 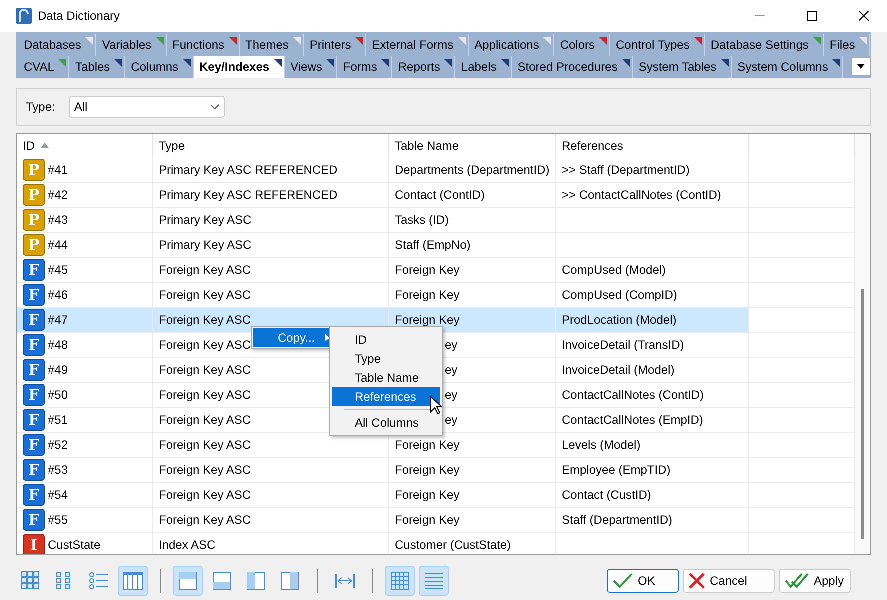 I want to click on table-cell: Staff (EmpNo), so click(x=472, y=245).